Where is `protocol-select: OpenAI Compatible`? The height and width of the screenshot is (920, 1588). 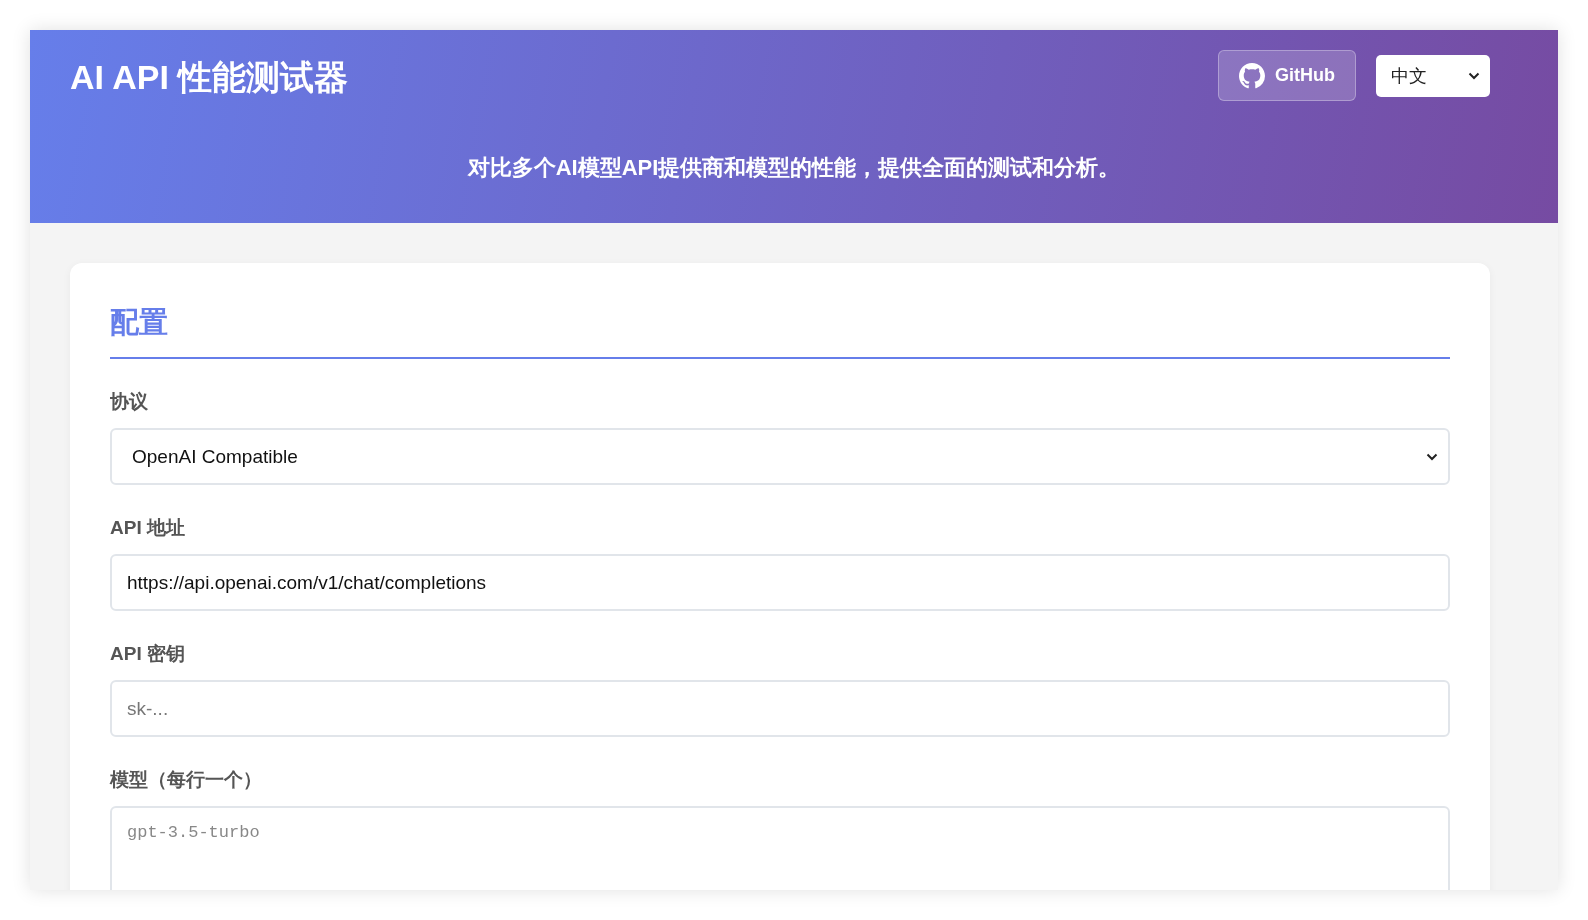
protocol-select: OpenAI Compatible is located at coordinates (780, 456).